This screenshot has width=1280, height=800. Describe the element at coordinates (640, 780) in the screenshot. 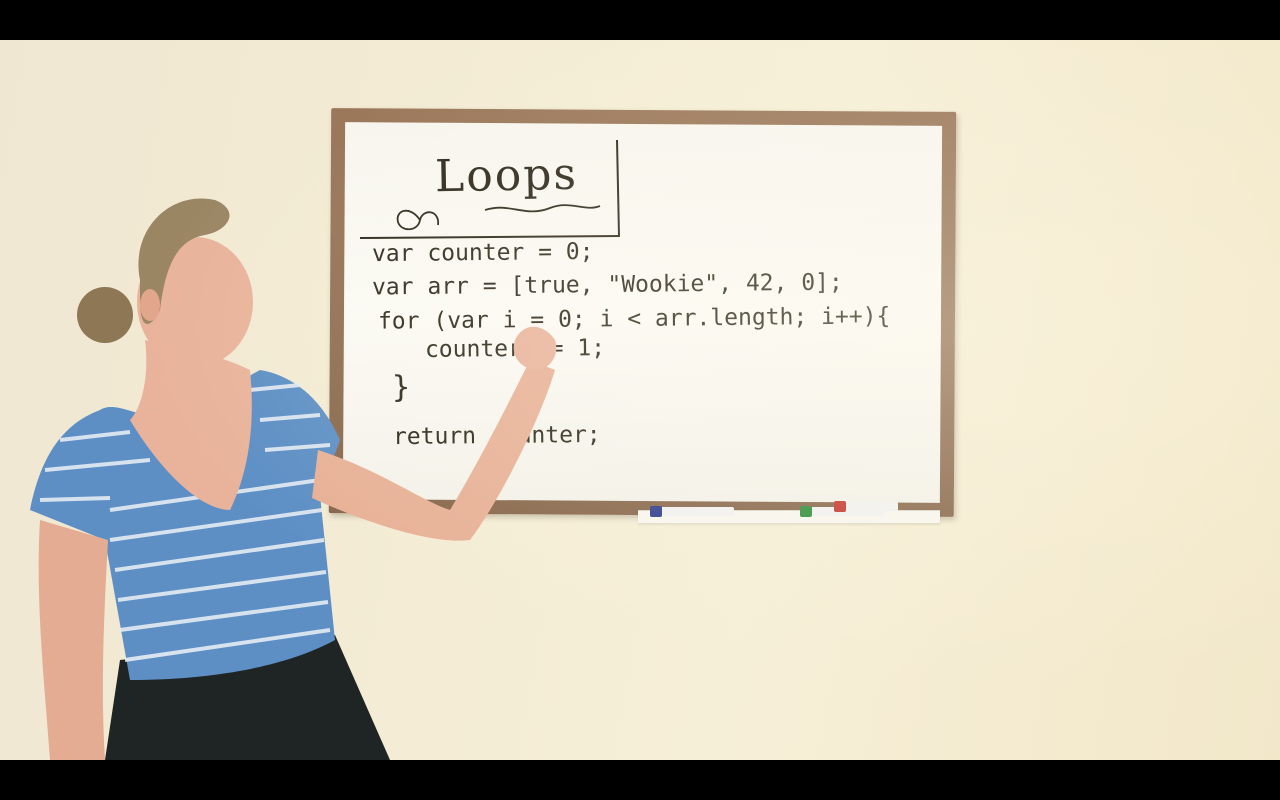

I see `letterbox-bottom` at that location.